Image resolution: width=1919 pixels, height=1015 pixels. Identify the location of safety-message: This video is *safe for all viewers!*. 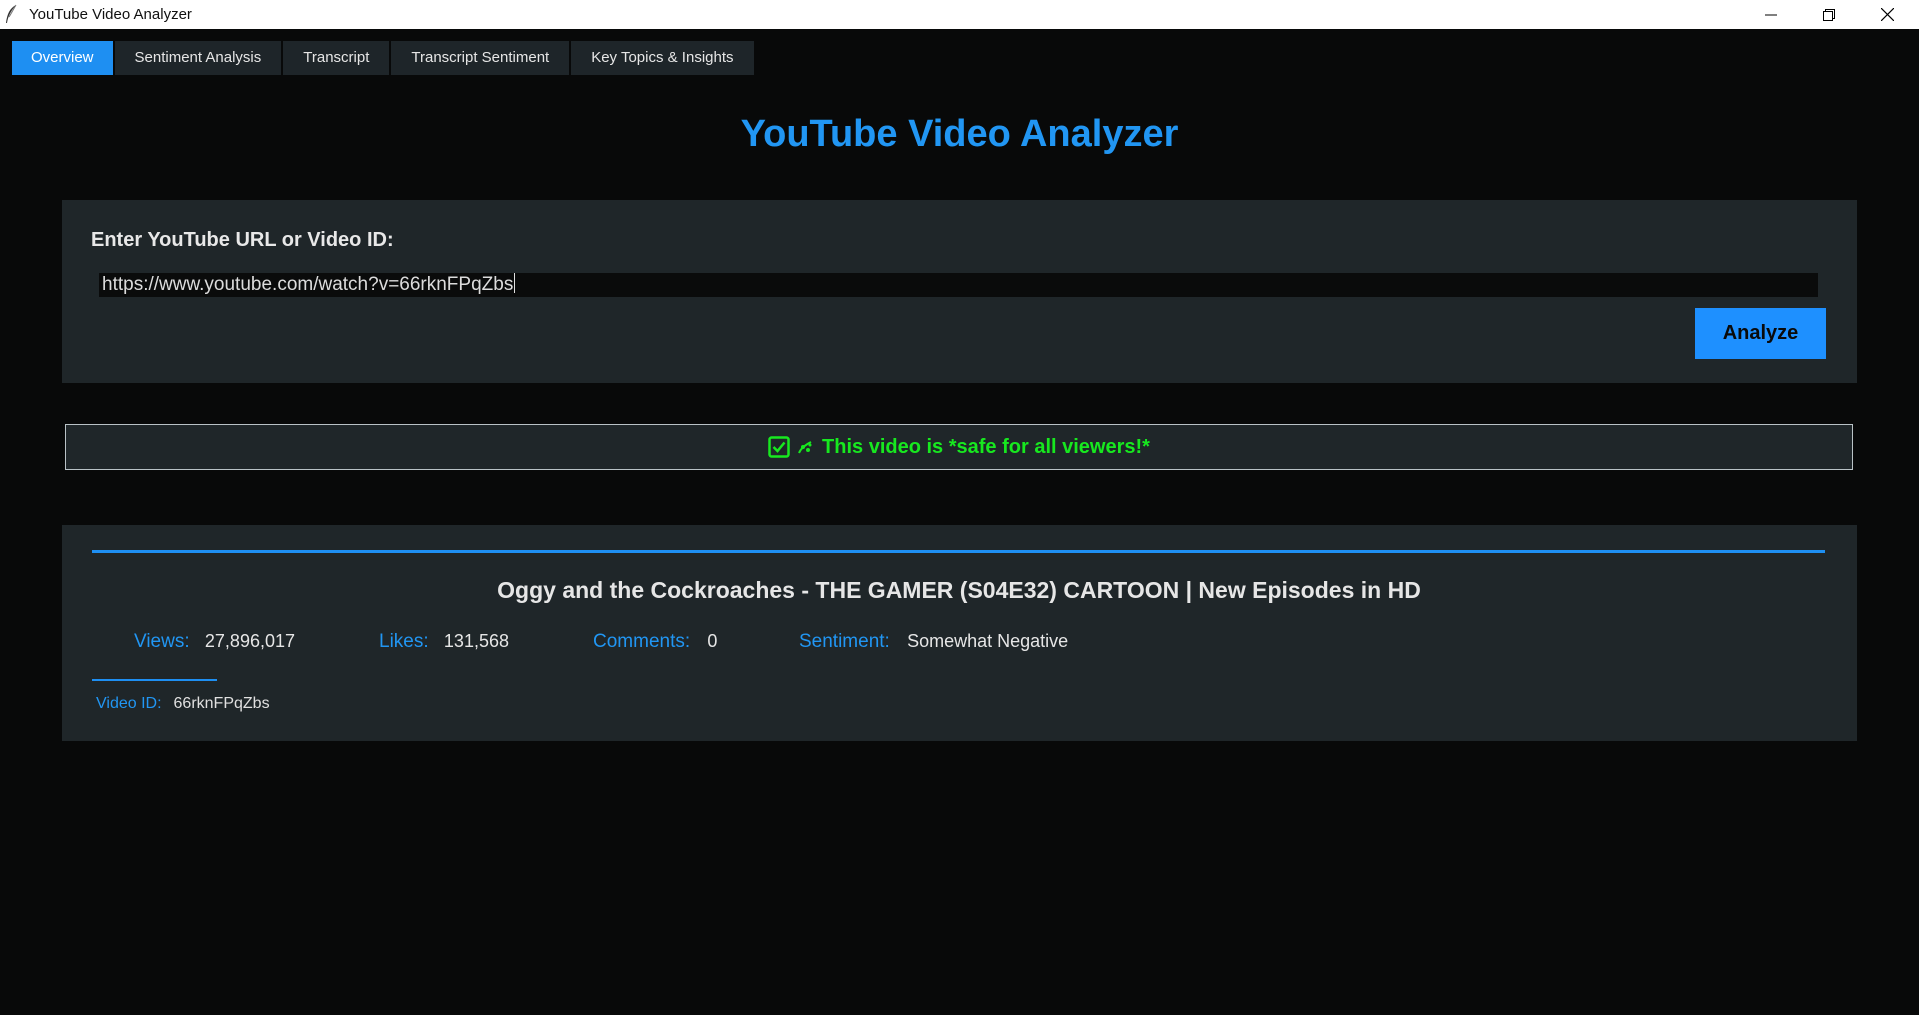
(986, 446).